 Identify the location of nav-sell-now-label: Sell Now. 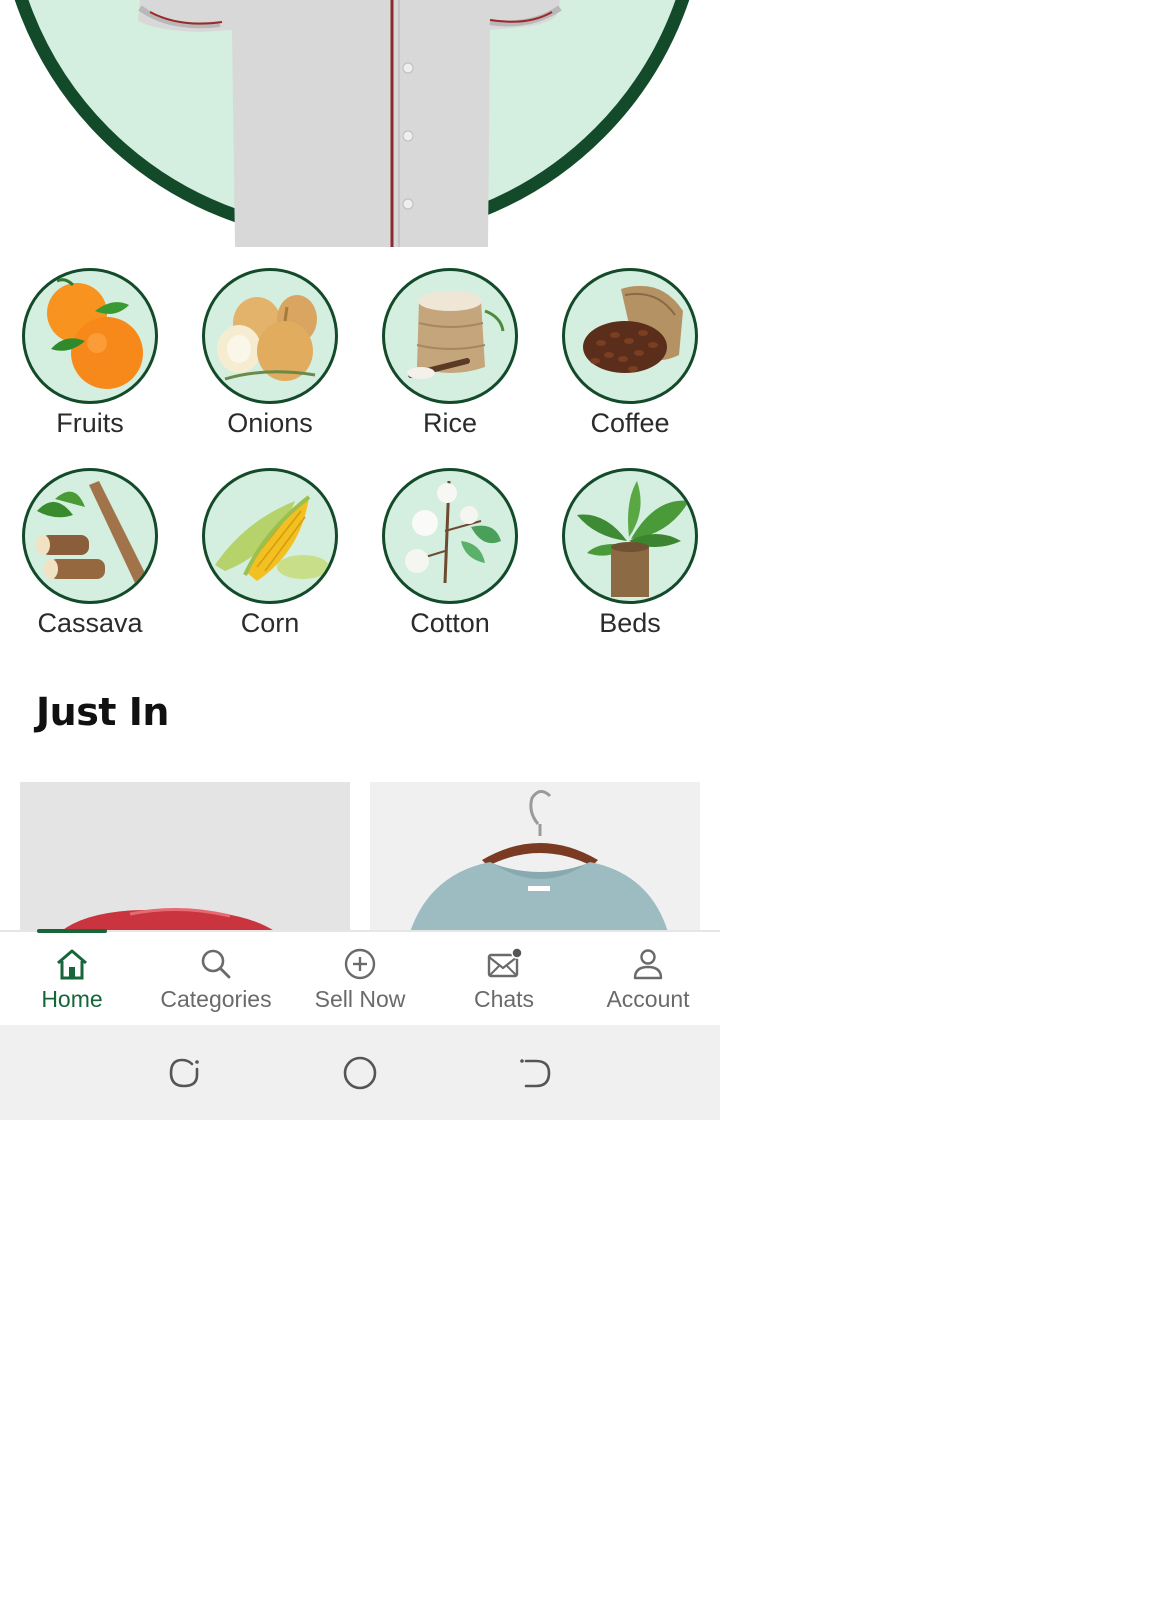
(360, 999).